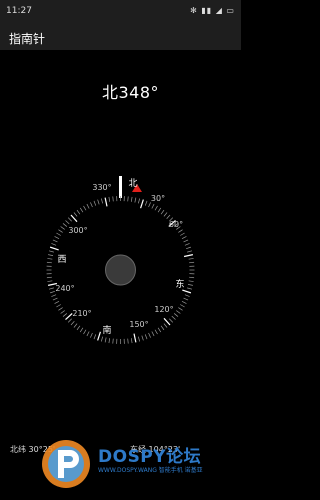 This screenshot has height=500, width=320. Describe the element at coordinates (120, 37) in the screenshot. I see `app-bar: 指南针` at that location.